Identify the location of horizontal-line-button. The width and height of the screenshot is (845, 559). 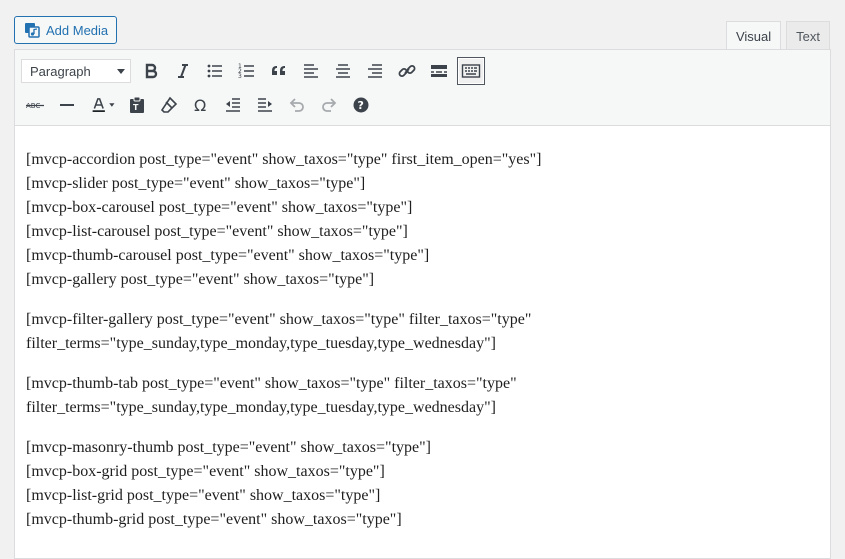
(67, 105).